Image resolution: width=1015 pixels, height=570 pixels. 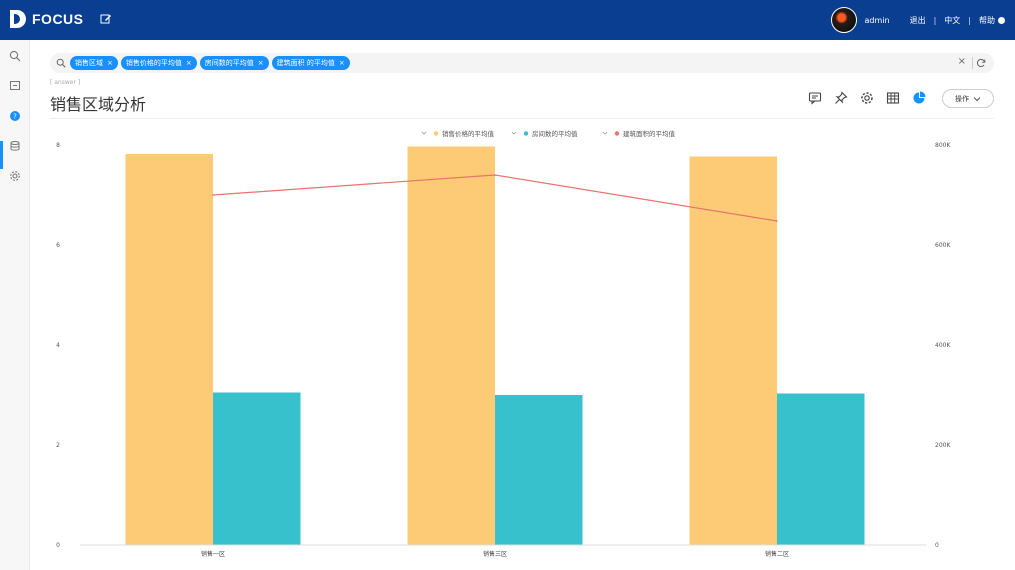 I want to click on x-axis: 销售一区 销售三区 销售二区, so click(x=503, y=551).